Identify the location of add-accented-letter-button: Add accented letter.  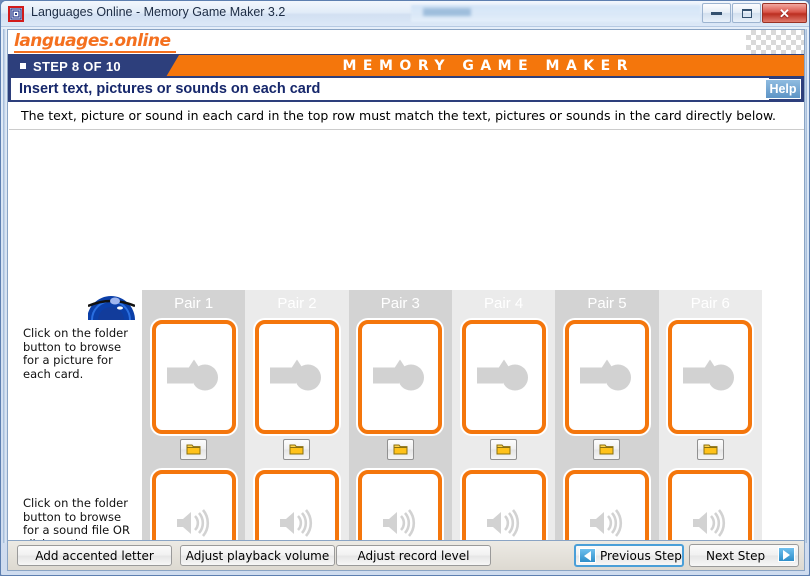
(94, 555).